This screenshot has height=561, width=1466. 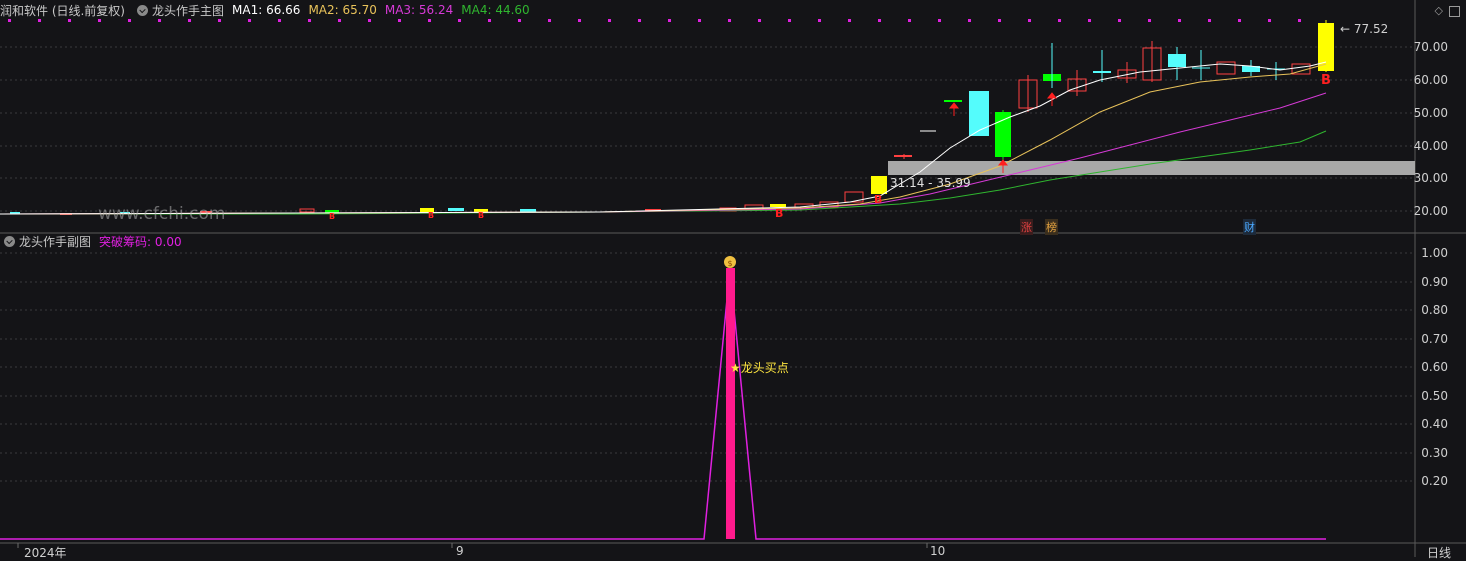 What do you see at coordinates (472, 545) in the screenshot?
I see `x-axis-ticks` at bounding box center [472, 545].